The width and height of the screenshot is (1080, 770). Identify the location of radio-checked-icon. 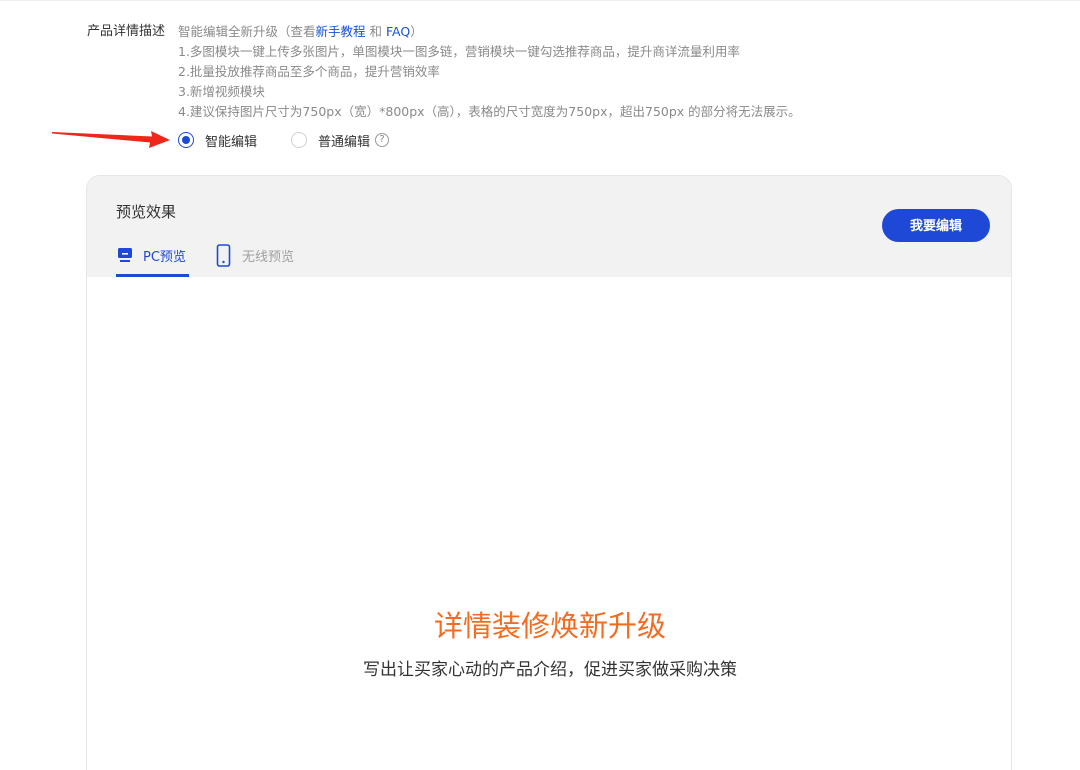
(186, 140).